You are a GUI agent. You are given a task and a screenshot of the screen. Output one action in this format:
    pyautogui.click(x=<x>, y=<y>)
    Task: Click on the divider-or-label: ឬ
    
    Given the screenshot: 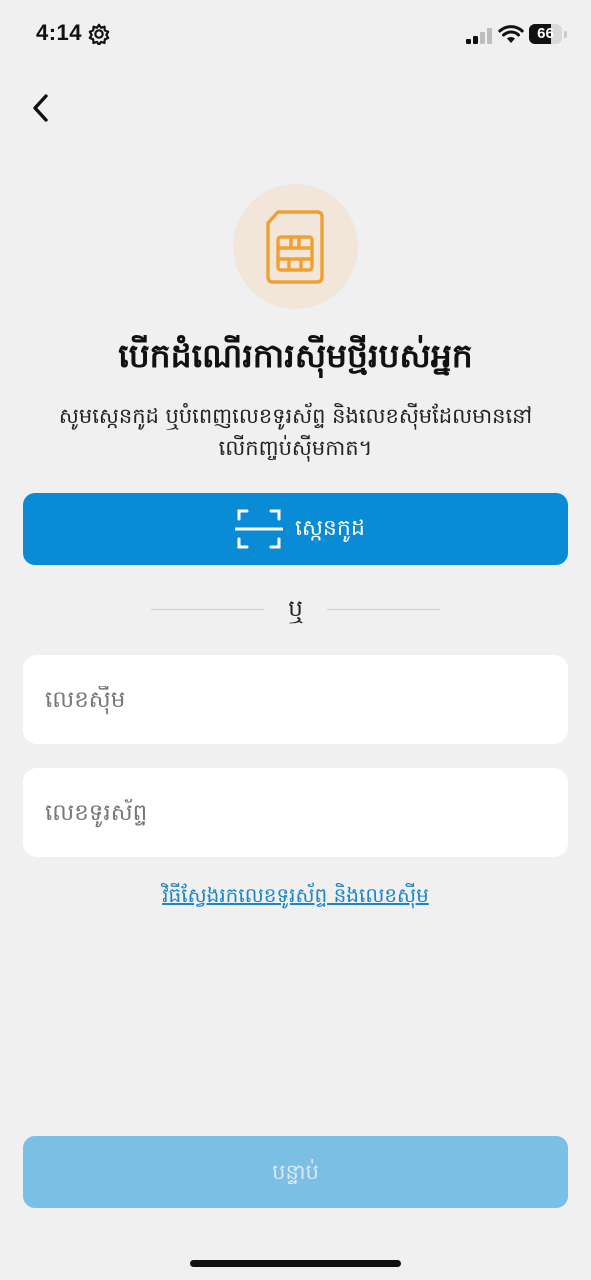 What is the action you would take?
    pyautogui.click(x=295, y=609)
    